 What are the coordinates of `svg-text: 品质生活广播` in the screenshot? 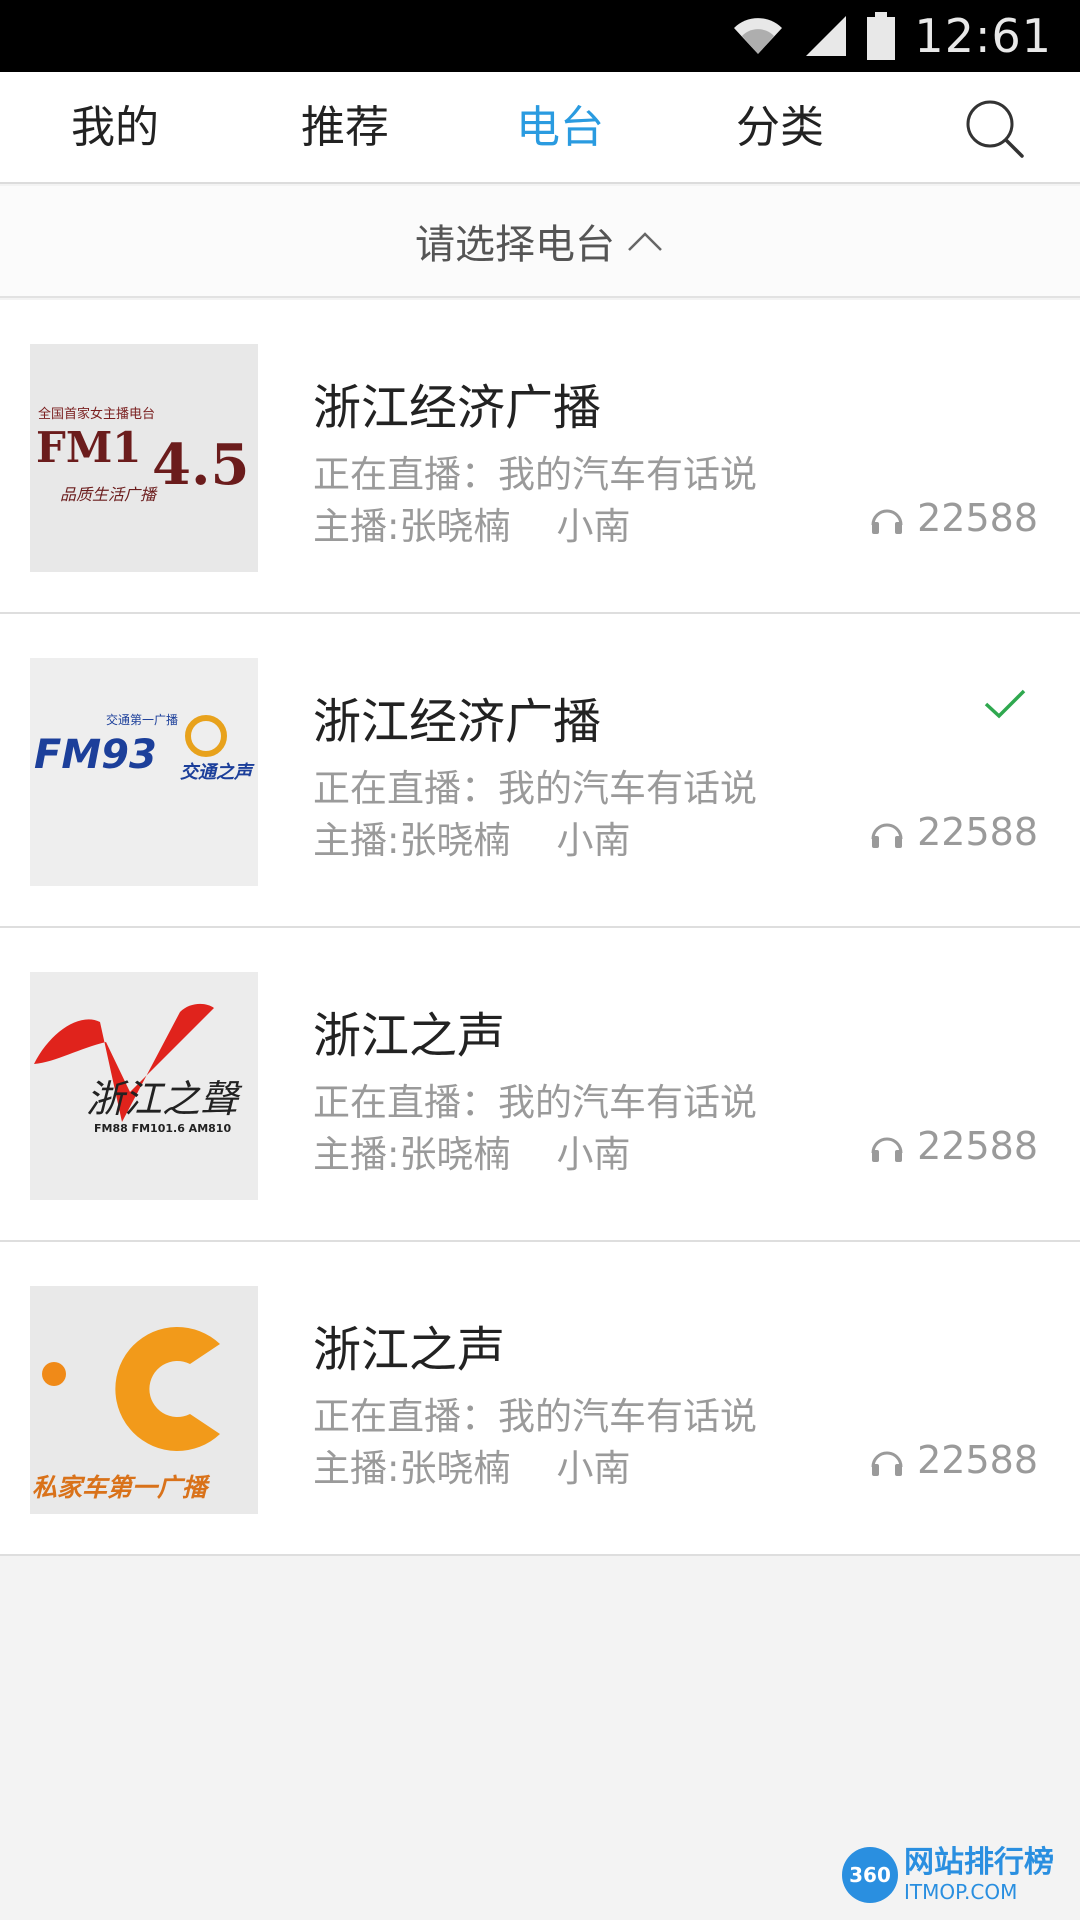 It's located at (109, 494).